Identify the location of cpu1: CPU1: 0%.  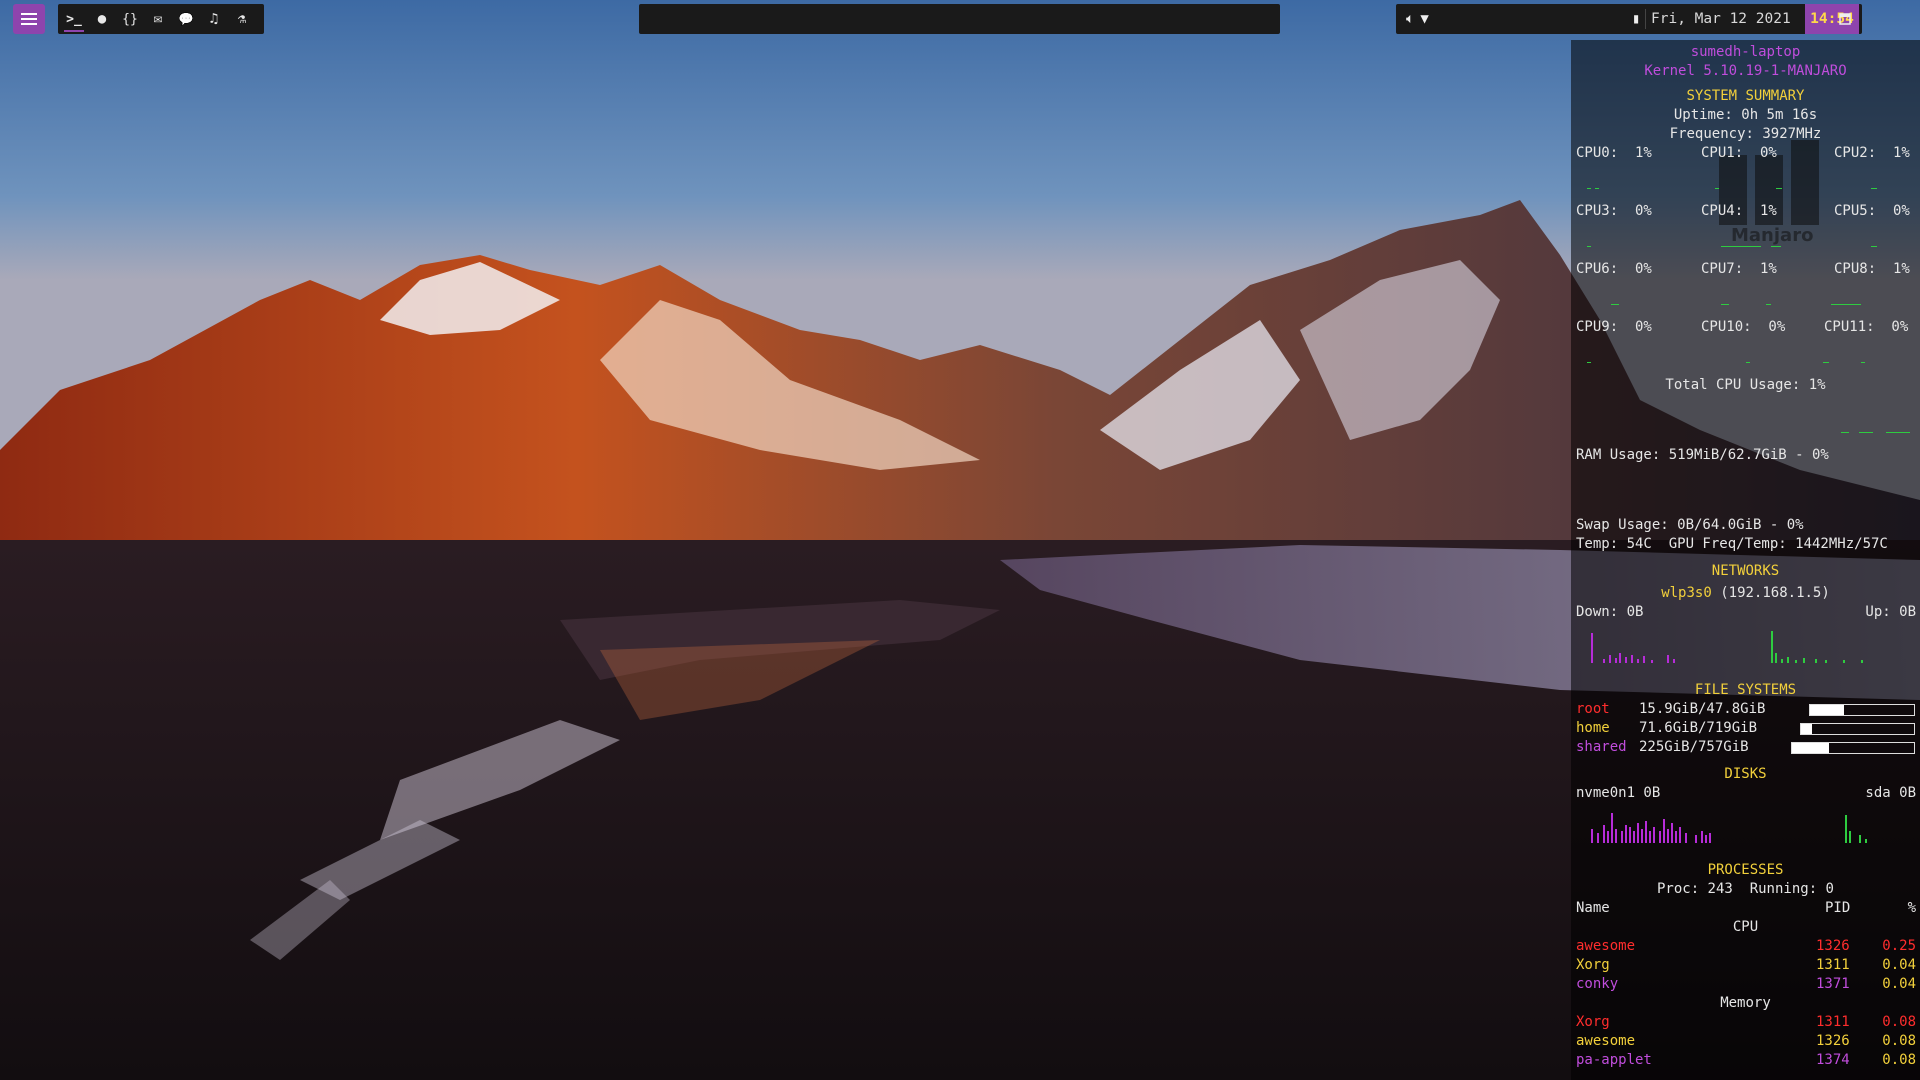
(1739, 153).